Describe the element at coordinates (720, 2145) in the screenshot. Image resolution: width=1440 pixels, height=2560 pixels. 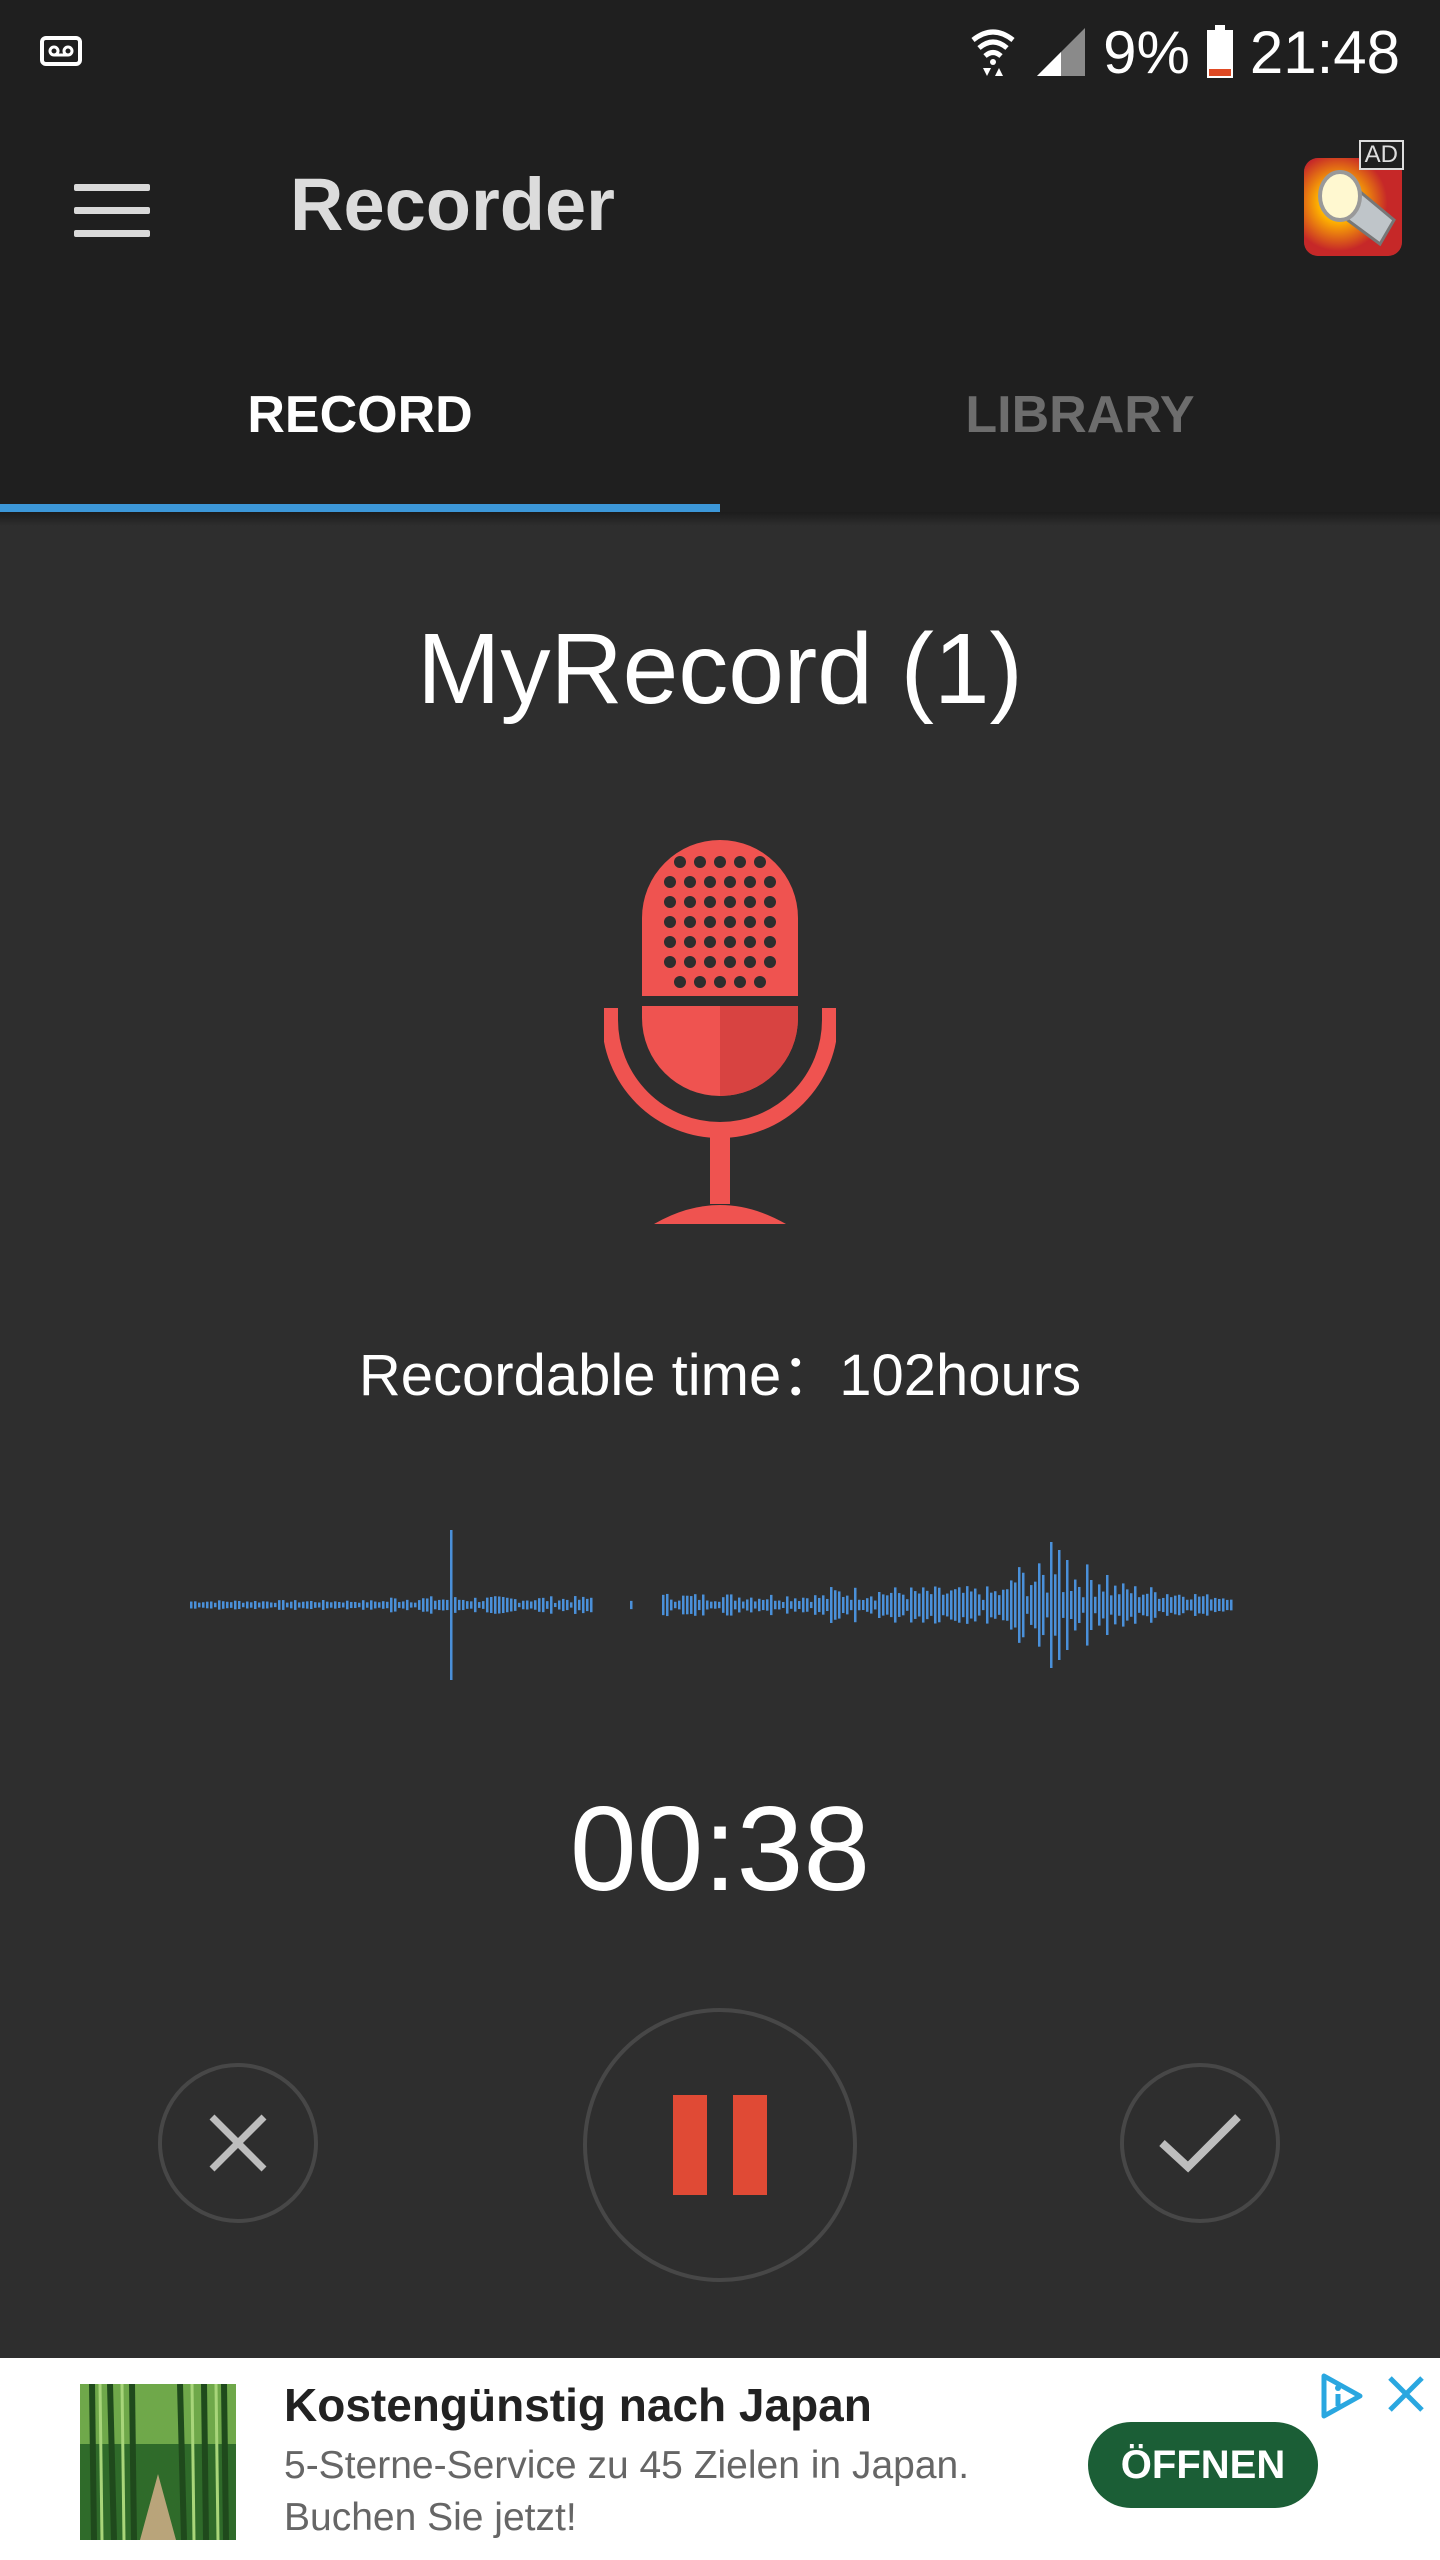
I see `pause-button` at that location.